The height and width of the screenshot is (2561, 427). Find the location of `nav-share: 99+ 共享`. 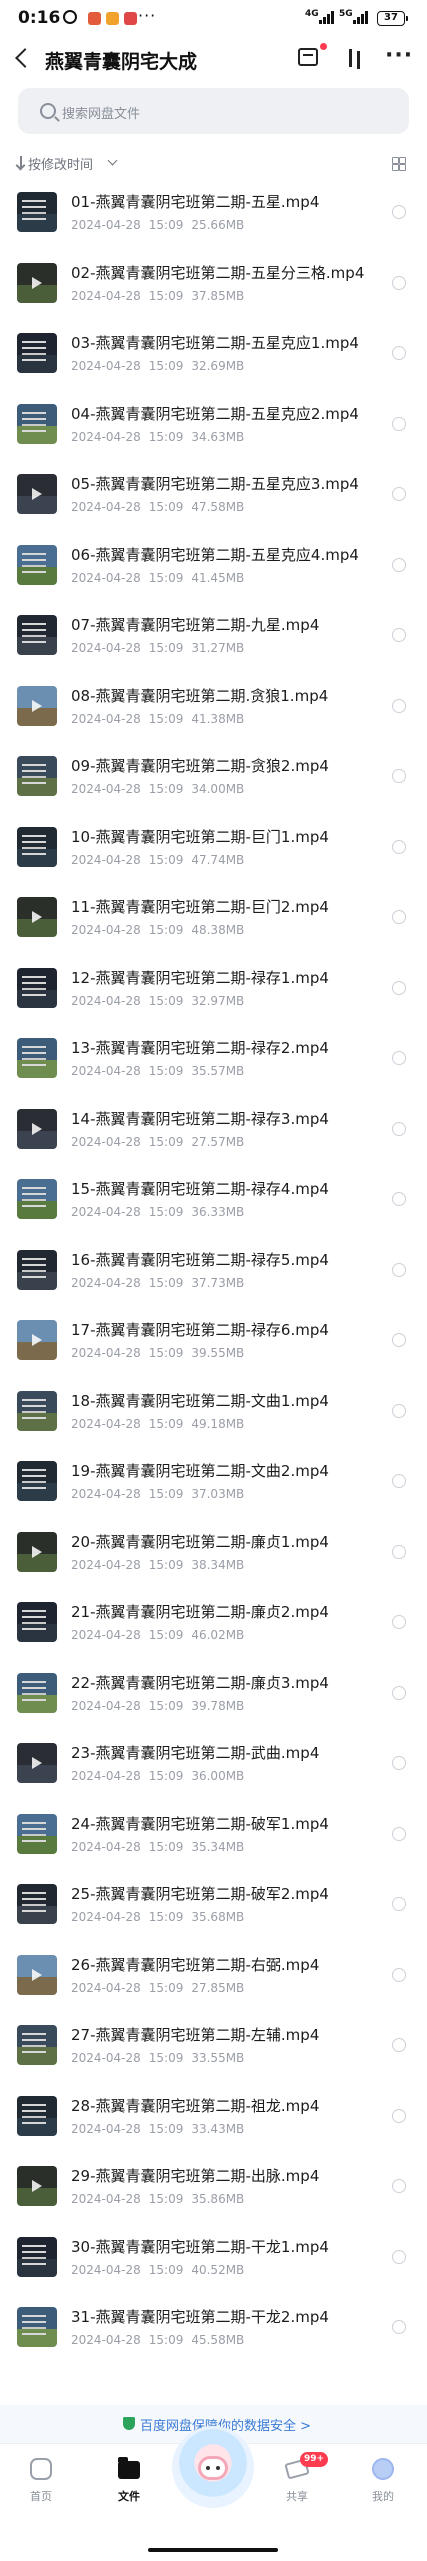

nav-share: 99+ 共享 is located at coordinates (297, 2481).